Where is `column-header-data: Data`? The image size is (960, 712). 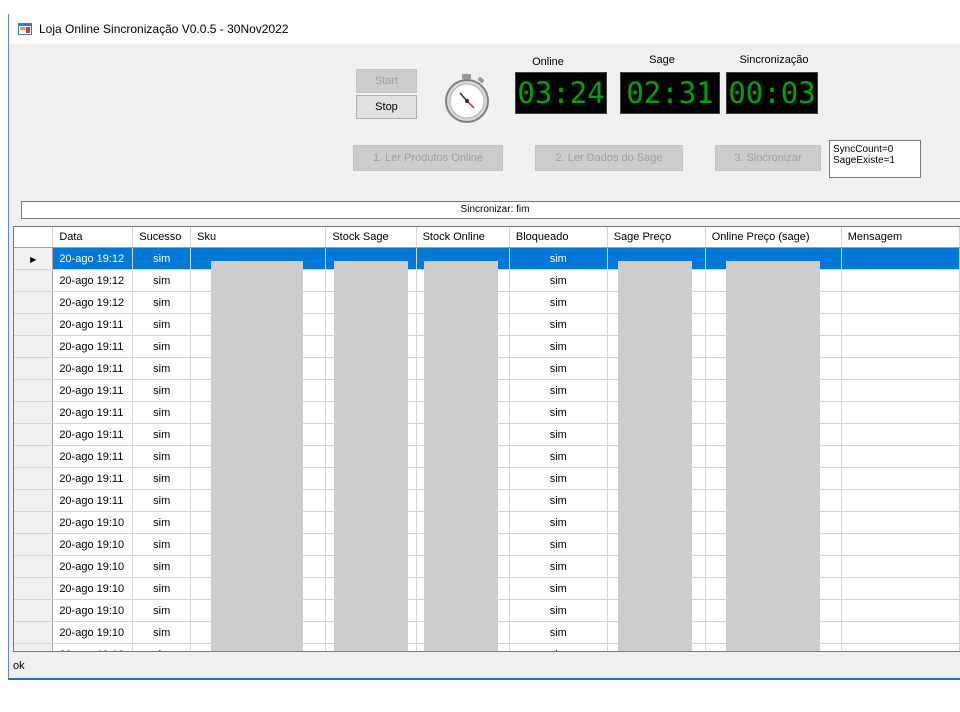 column-header-data: Data is located at coordinates (93, 237).